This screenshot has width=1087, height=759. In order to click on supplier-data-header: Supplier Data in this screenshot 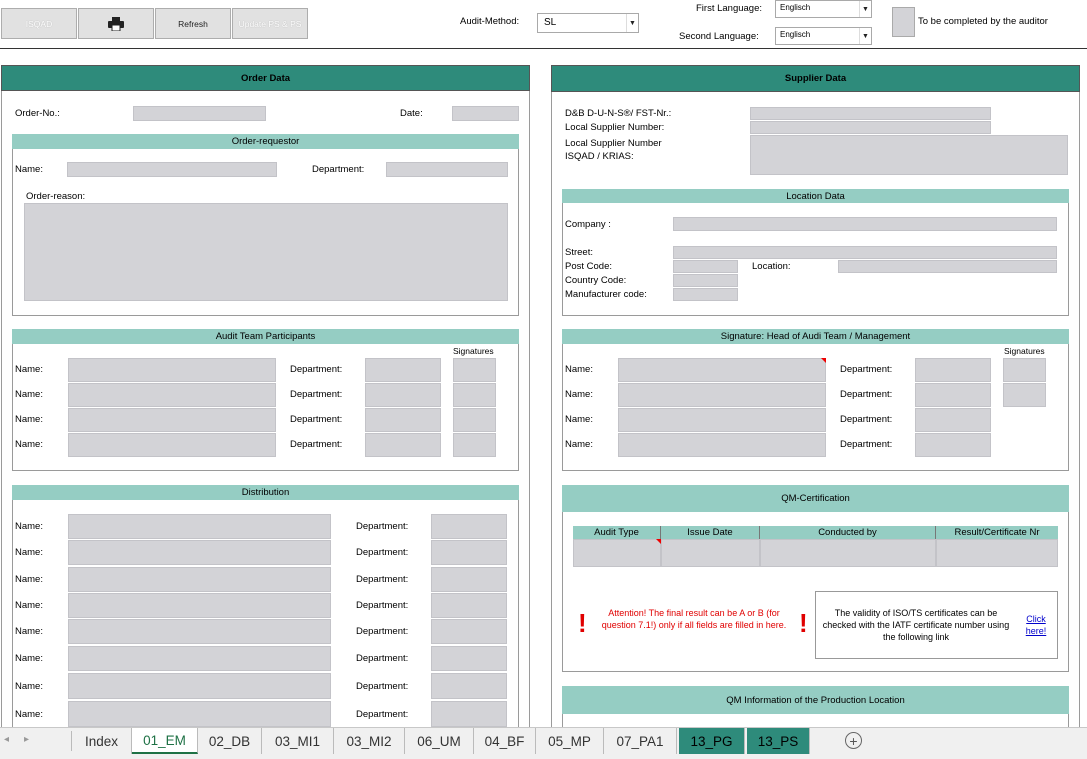, I will do `click(815, 78)`.